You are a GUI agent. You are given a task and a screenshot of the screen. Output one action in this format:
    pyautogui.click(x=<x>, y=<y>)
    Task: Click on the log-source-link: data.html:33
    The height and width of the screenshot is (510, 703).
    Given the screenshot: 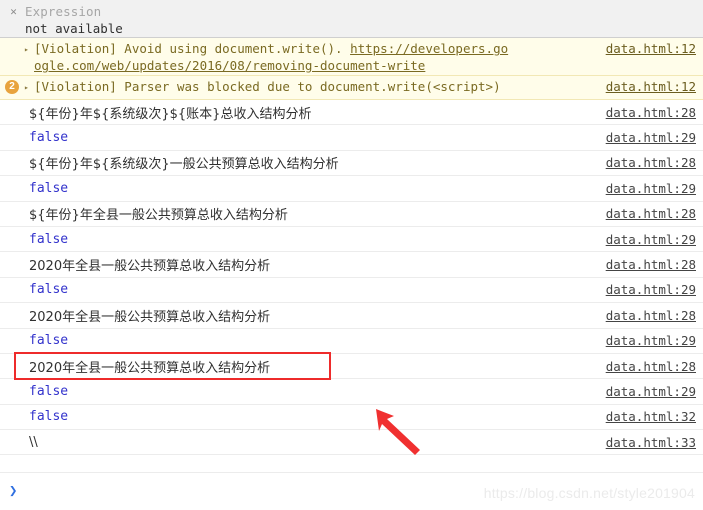 What is the action you would take?
    pyautogui.click(x=654, y=442)
    